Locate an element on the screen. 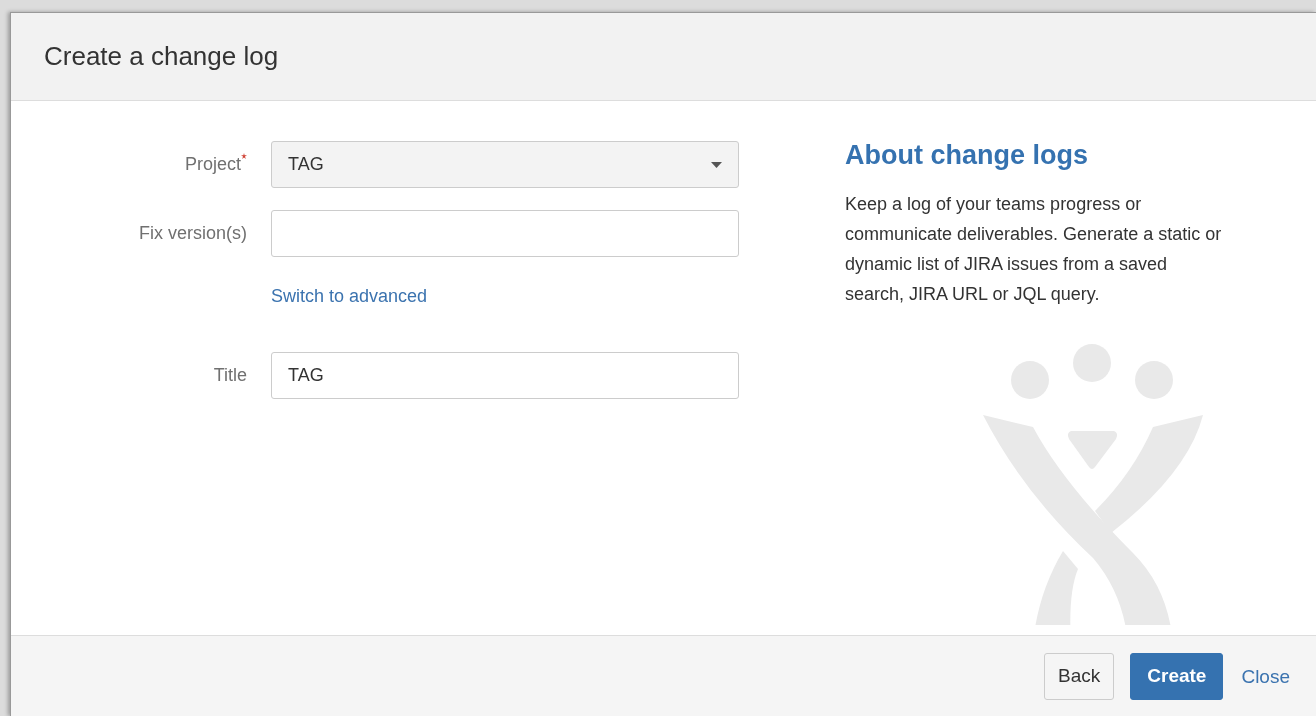  input-field: TAG is located at coordinates (505, 375).